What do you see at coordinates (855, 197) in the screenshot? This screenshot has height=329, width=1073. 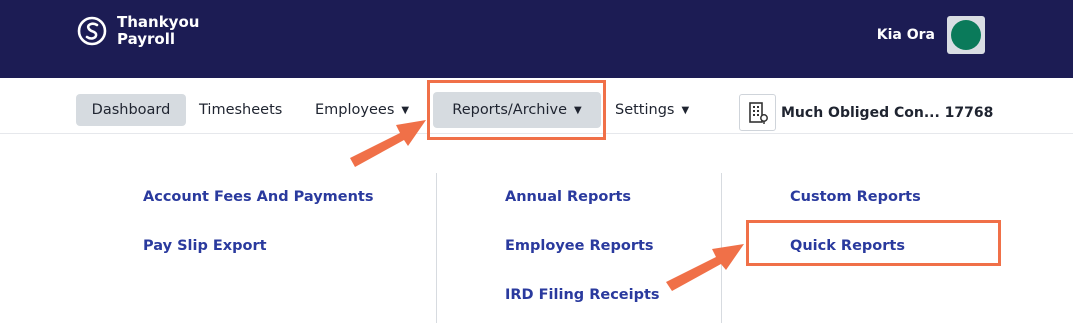 I see `menu-link-custom-reports: Custom Reports` at bounding box center [855, 197].